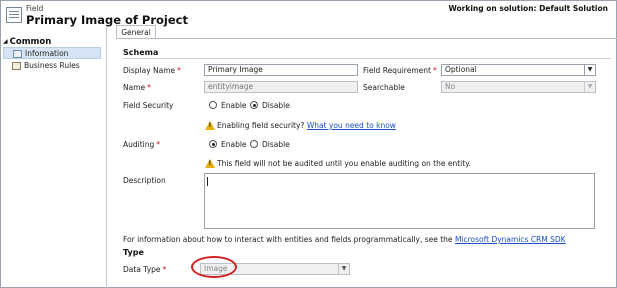  I want to click on nav-group-common: ◢ Common, so click(27, 42).